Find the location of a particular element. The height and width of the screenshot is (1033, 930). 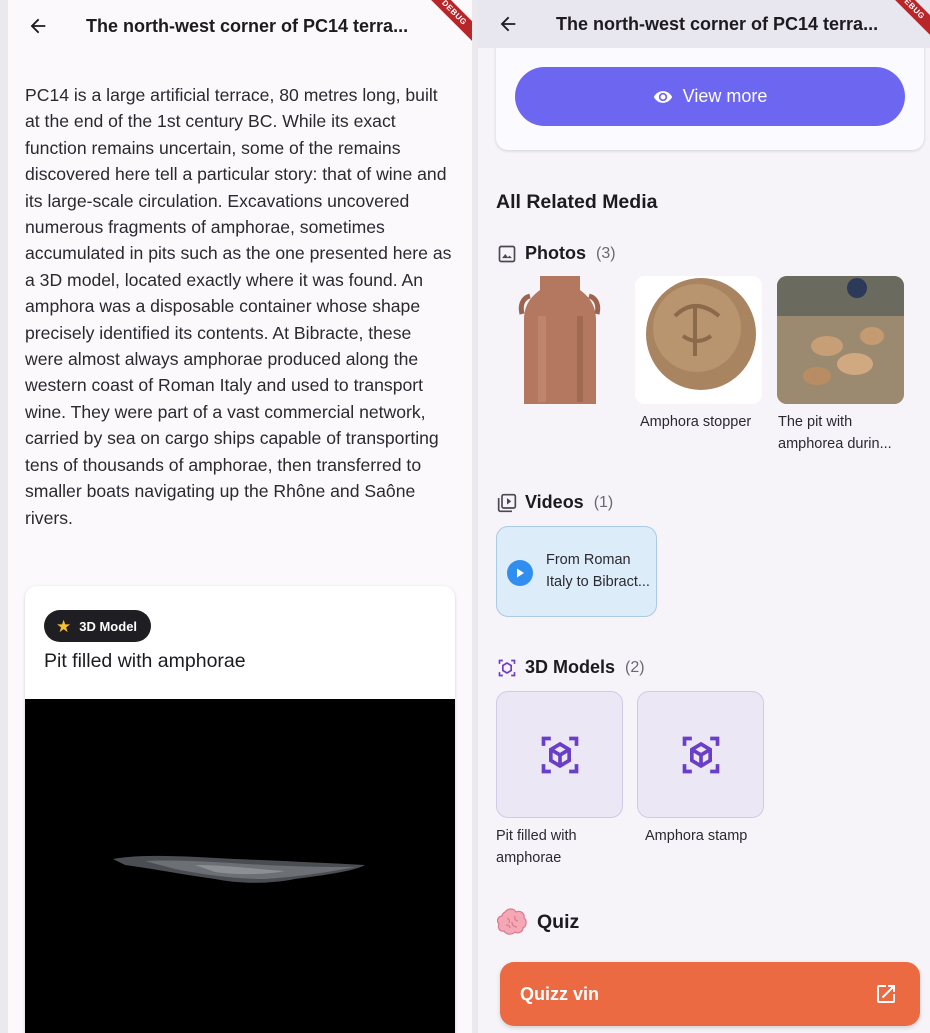

play-icon is located at coordinates (520, 573).